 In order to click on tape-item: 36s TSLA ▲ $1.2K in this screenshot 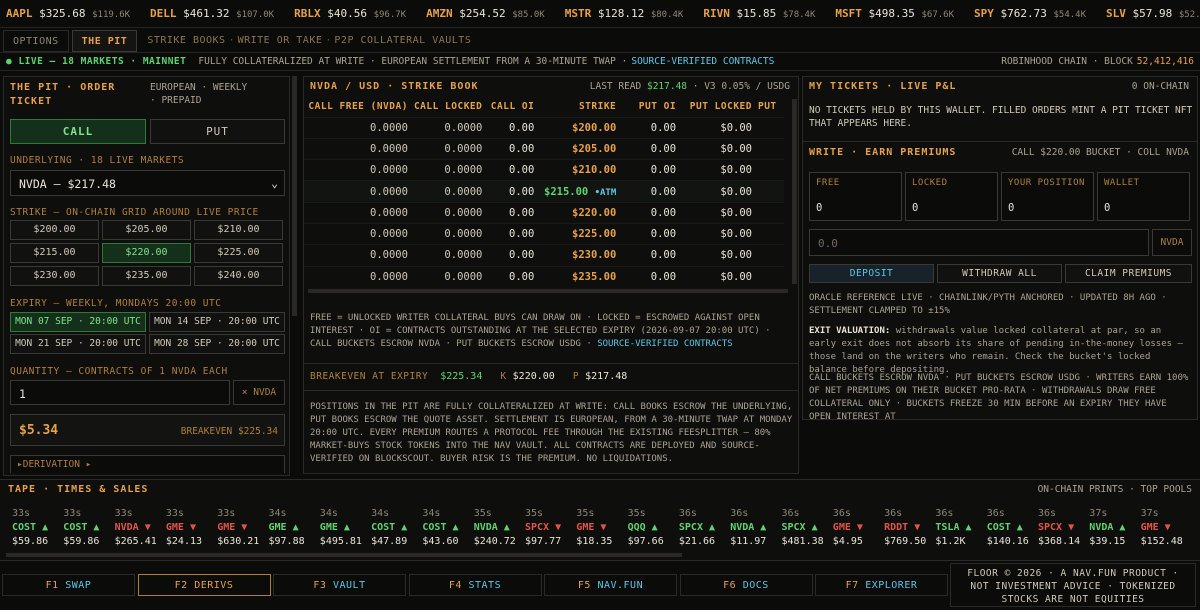, I will do `click(960, 528)`.